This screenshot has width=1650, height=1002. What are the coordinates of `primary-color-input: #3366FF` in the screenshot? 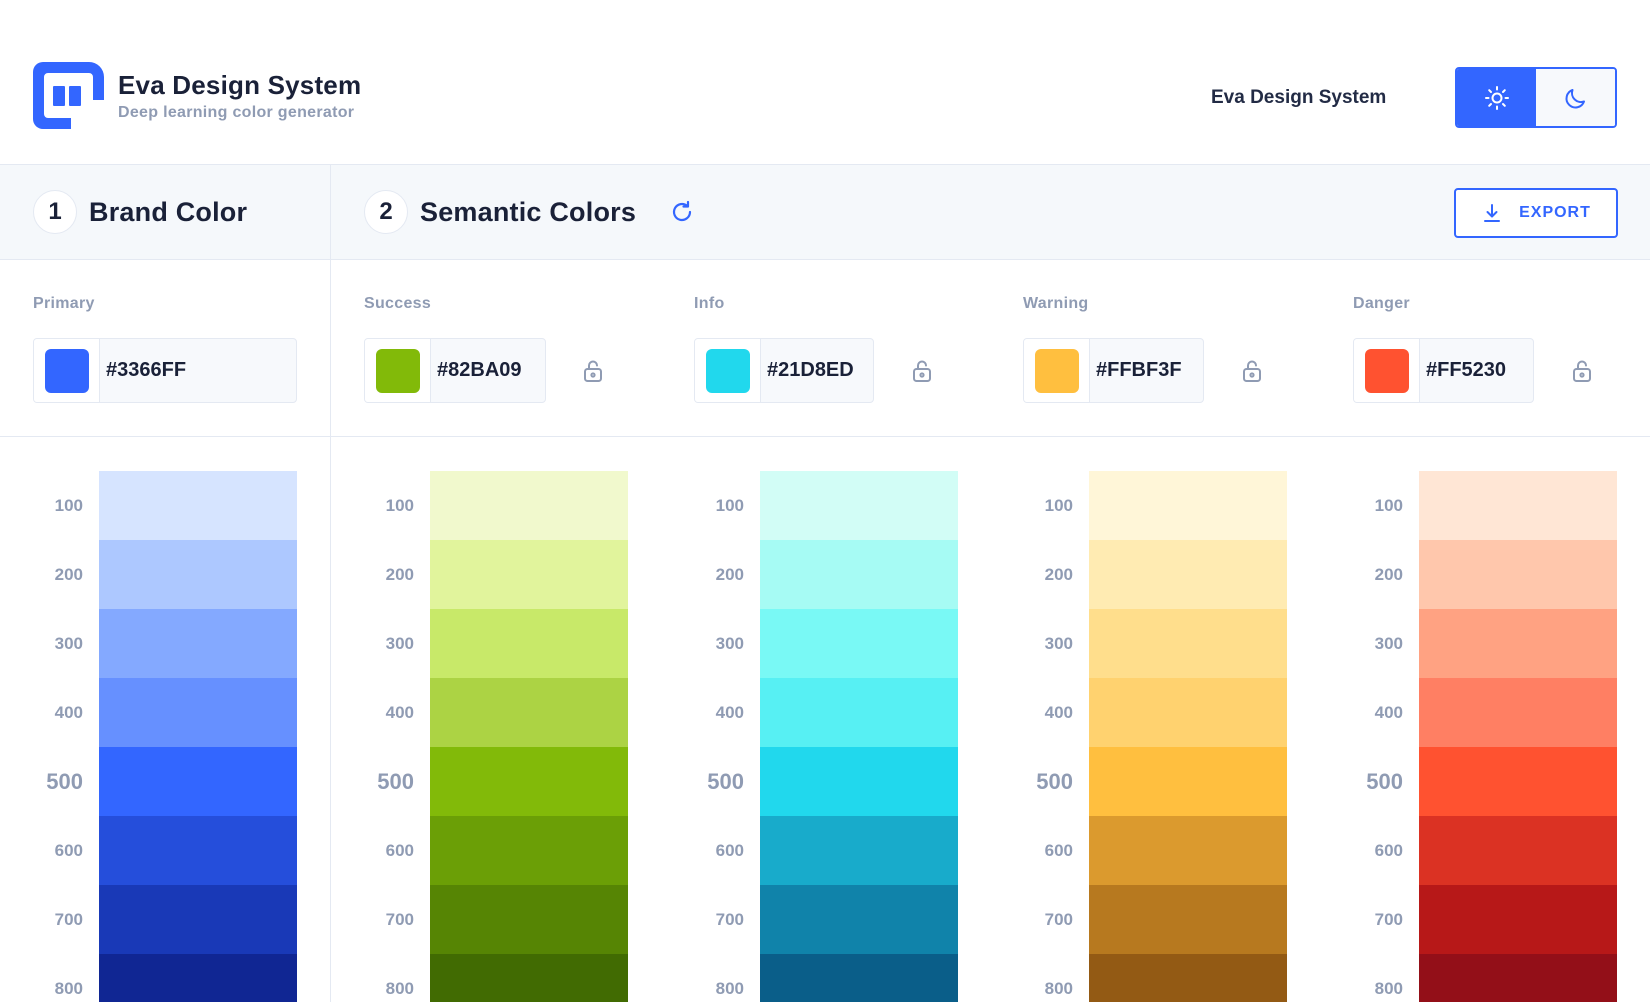 It's located at (165, 370).